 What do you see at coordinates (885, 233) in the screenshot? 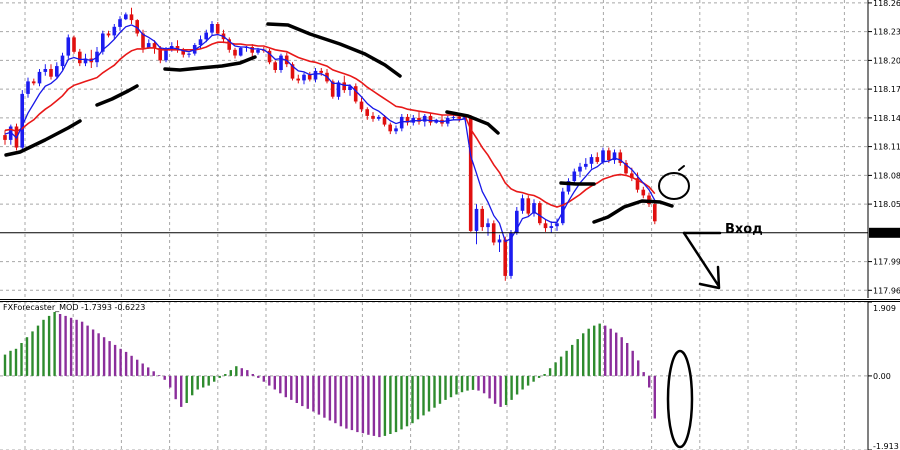
I see `current-price-value: 118.025` at bounding box center [885, 233].